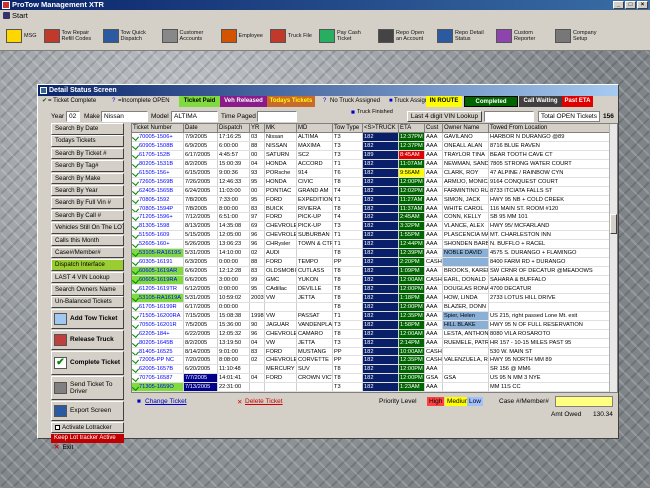  What do you see at coordinates (194, 116) in the screenshot?
I see `model-field: ALTIMA` at bounding box center [194, 116].